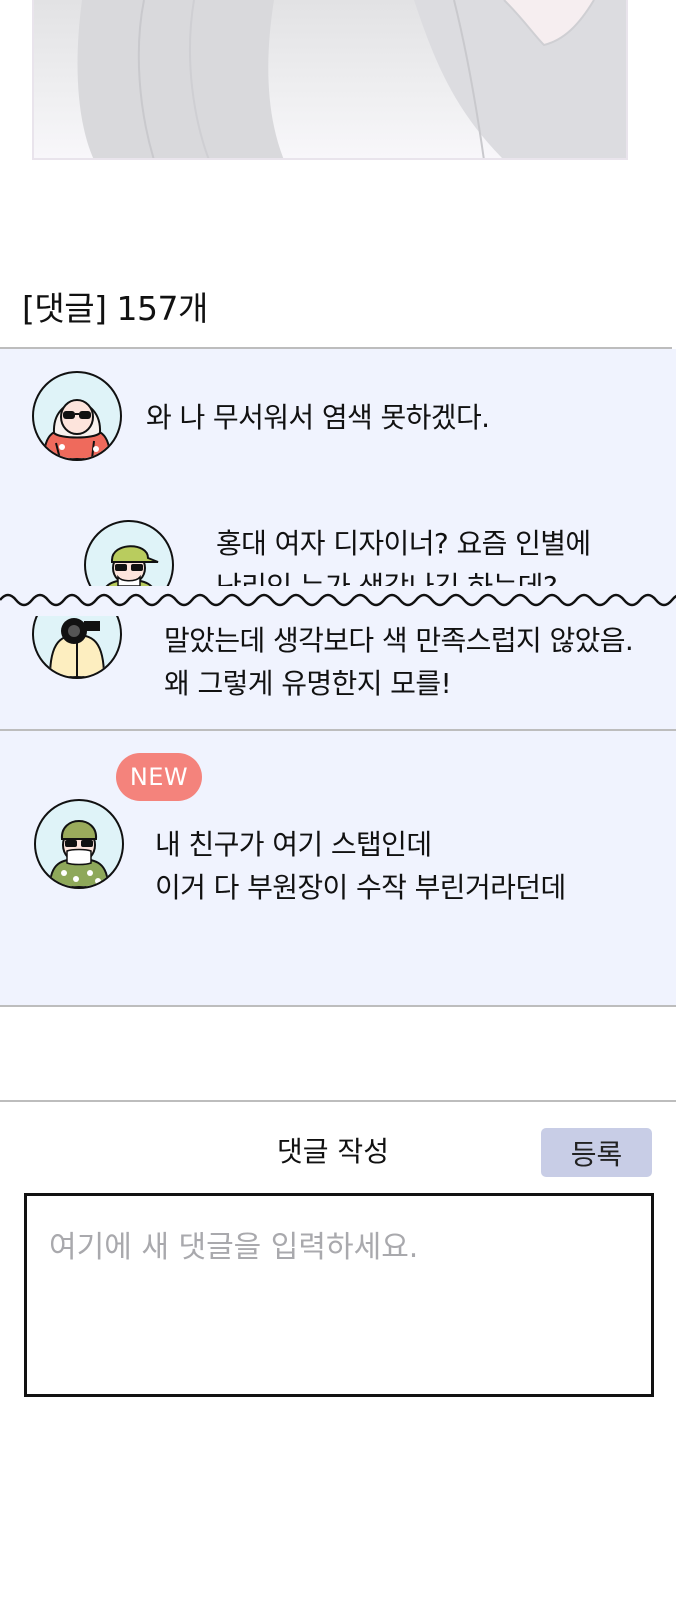  Describe the element at coordinates (399, 640) in the screenshot. I see `reply-text-line: 말았는데 생각보다 색 만족스럽지 않았음.` at that location.